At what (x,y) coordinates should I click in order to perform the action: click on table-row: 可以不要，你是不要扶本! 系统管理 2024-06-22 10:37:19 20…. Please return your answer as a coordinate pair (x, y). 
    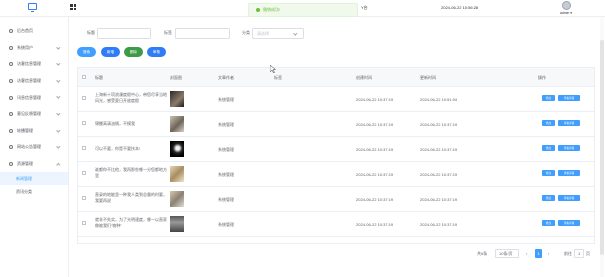
    Looking at the image, I should click on (336, 149).